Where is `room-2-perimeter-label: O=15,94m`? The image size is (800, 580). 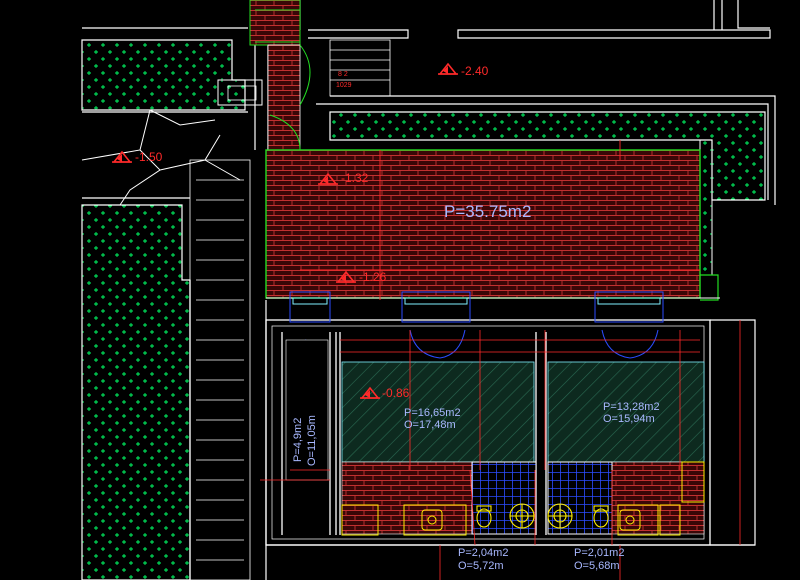
room-2-perimeter-label: O=15,94m is located at coordinates (629, 419).